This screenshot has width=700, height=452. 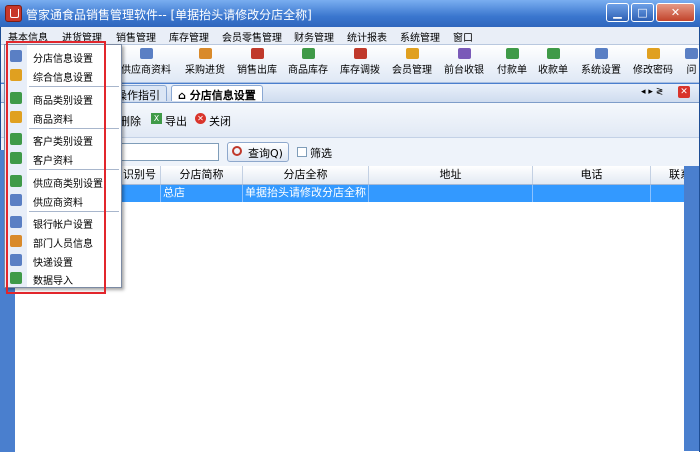 What do you see at coordinates (257, 70) in the screenshot?
I see `tool-label: 销售出库` at bounding box center [257, 70].